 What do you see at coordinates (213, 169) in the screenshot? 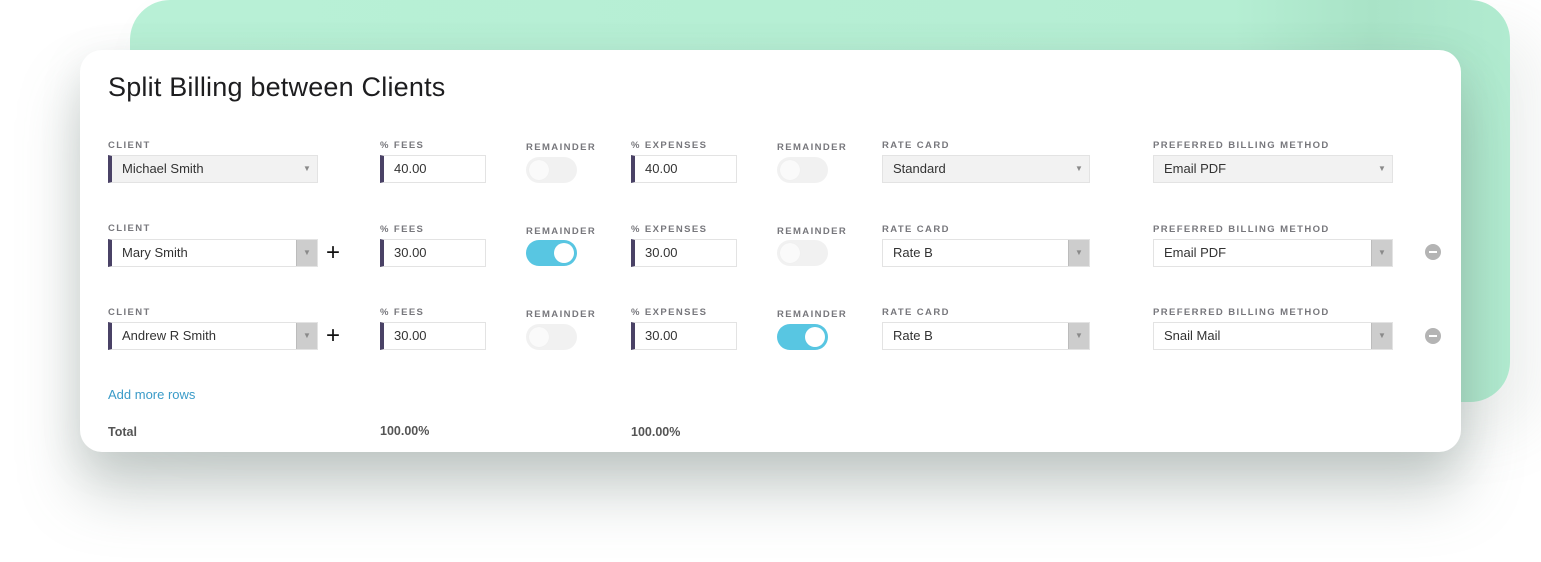
I see `client-select: Michael Smith ▼` at bounding box center [213, 169].